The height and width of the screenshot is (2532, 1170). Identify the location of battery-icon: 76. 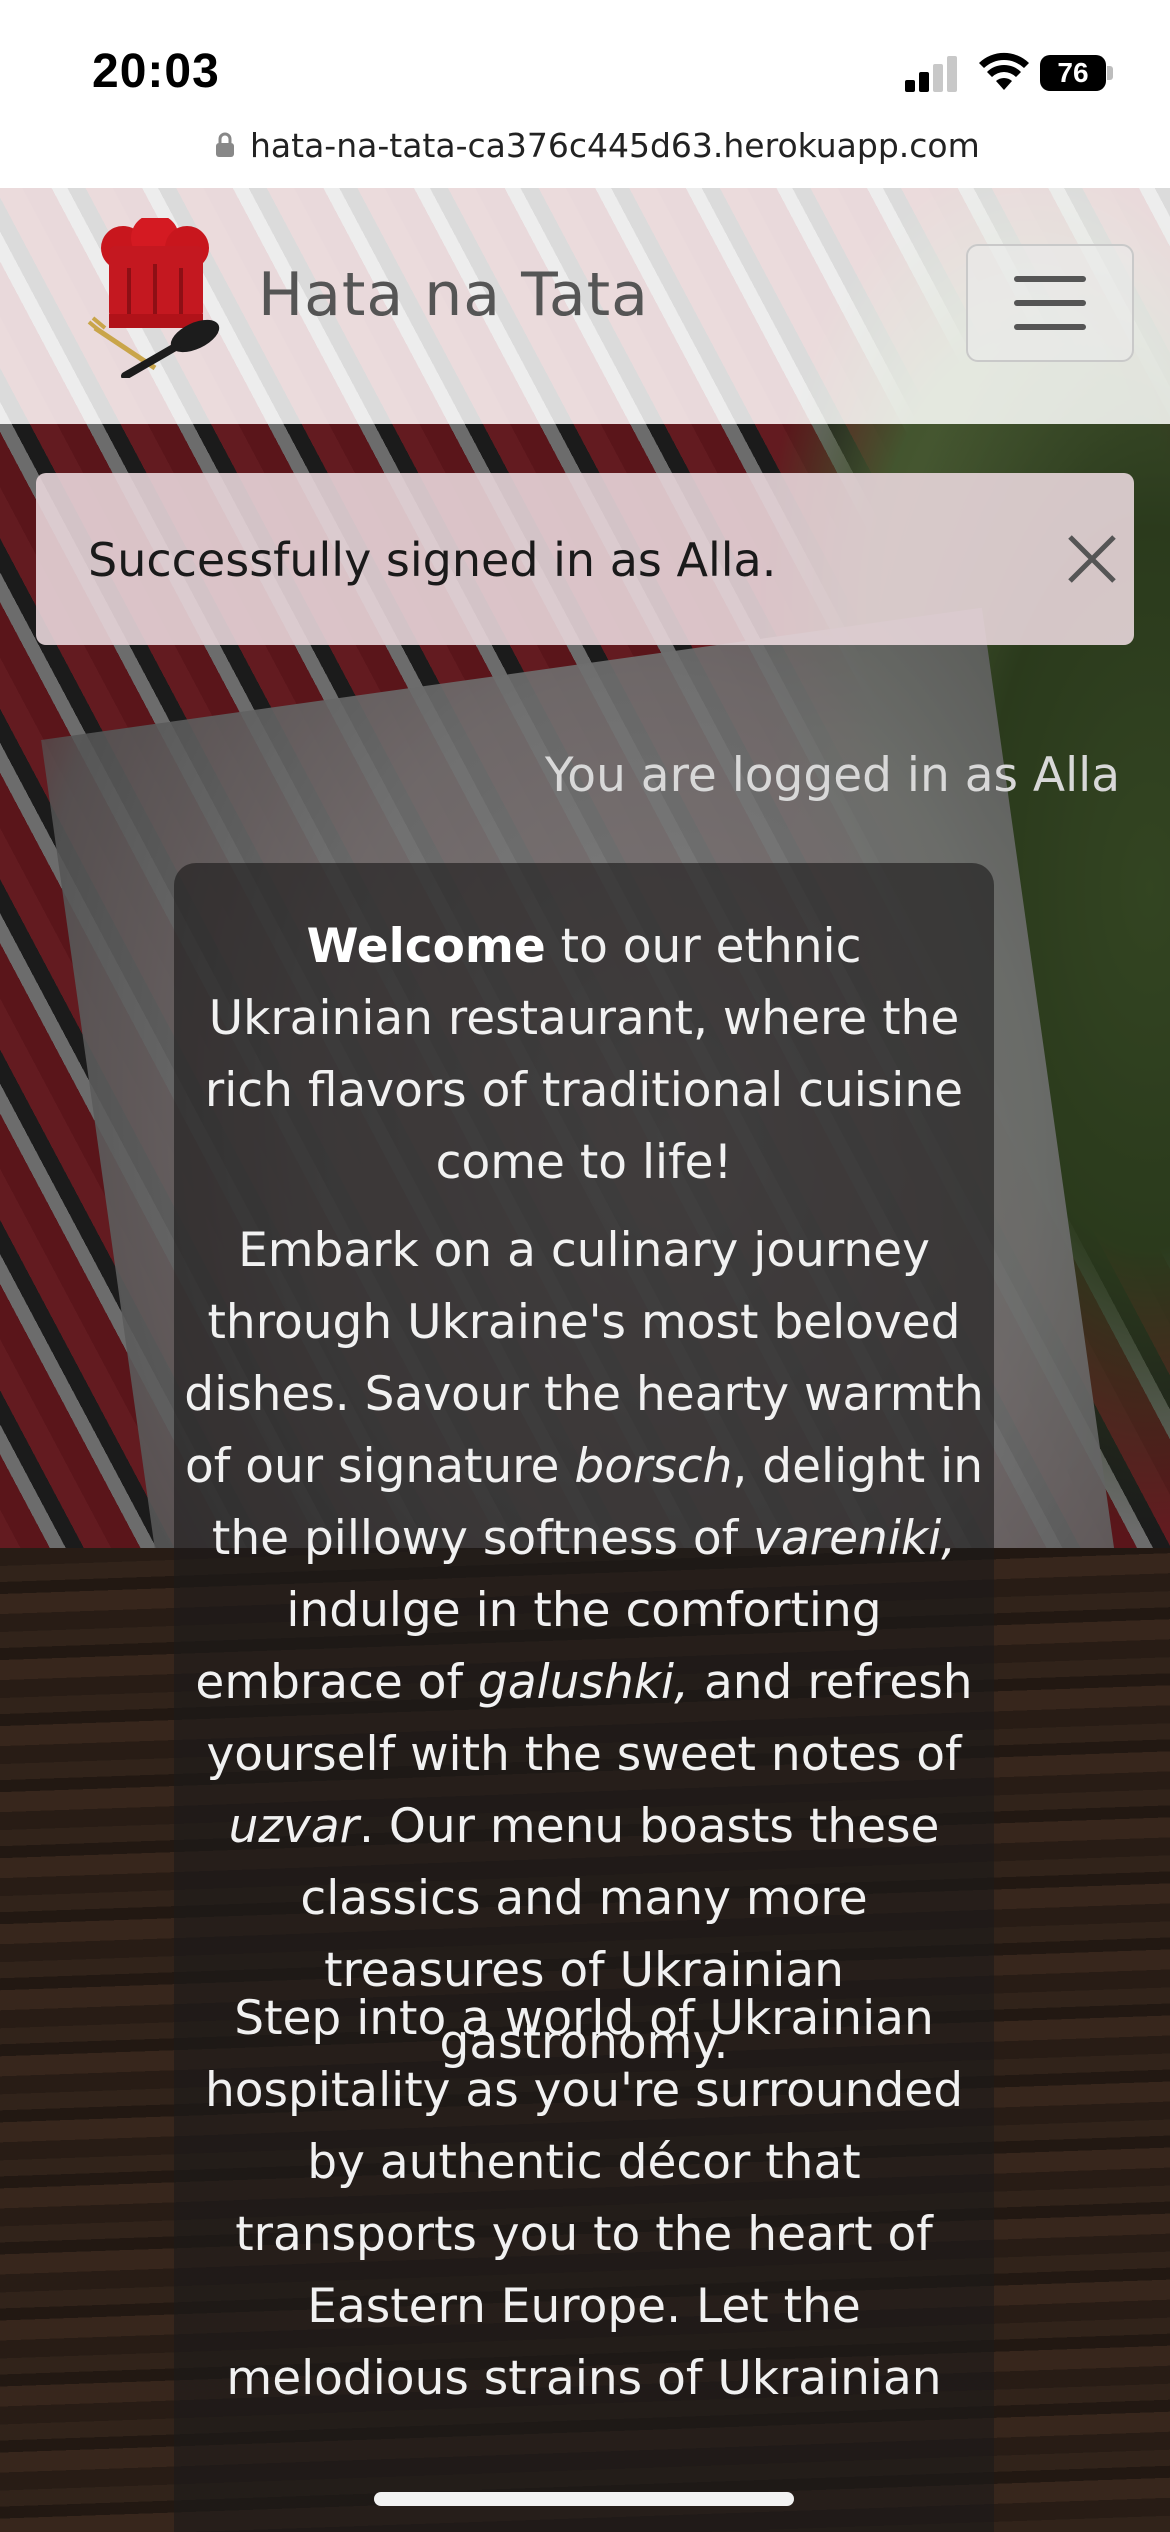
(1073, 73).